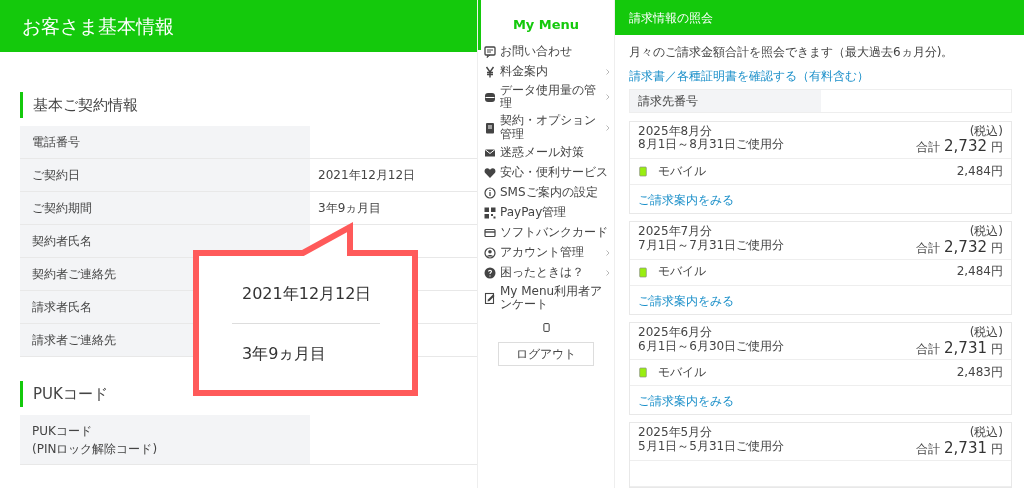 This screenshot has height=488, width=1024. I want to click on menu-label: PayPay管理, so click(534, 213).